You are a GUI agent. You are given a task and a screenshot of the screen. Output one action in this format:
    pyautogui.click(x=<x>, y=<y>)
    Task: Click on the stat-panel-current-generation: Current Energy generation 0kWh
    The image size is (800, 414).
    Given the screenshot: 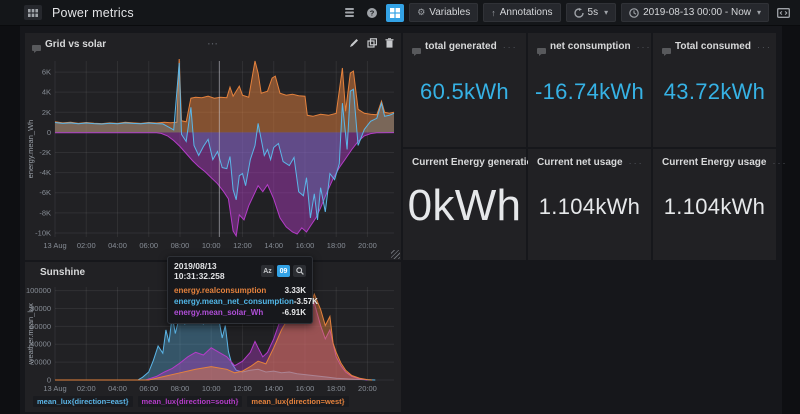 What is the action you would take?
    pyautogui.click(x=471, y=204)
    